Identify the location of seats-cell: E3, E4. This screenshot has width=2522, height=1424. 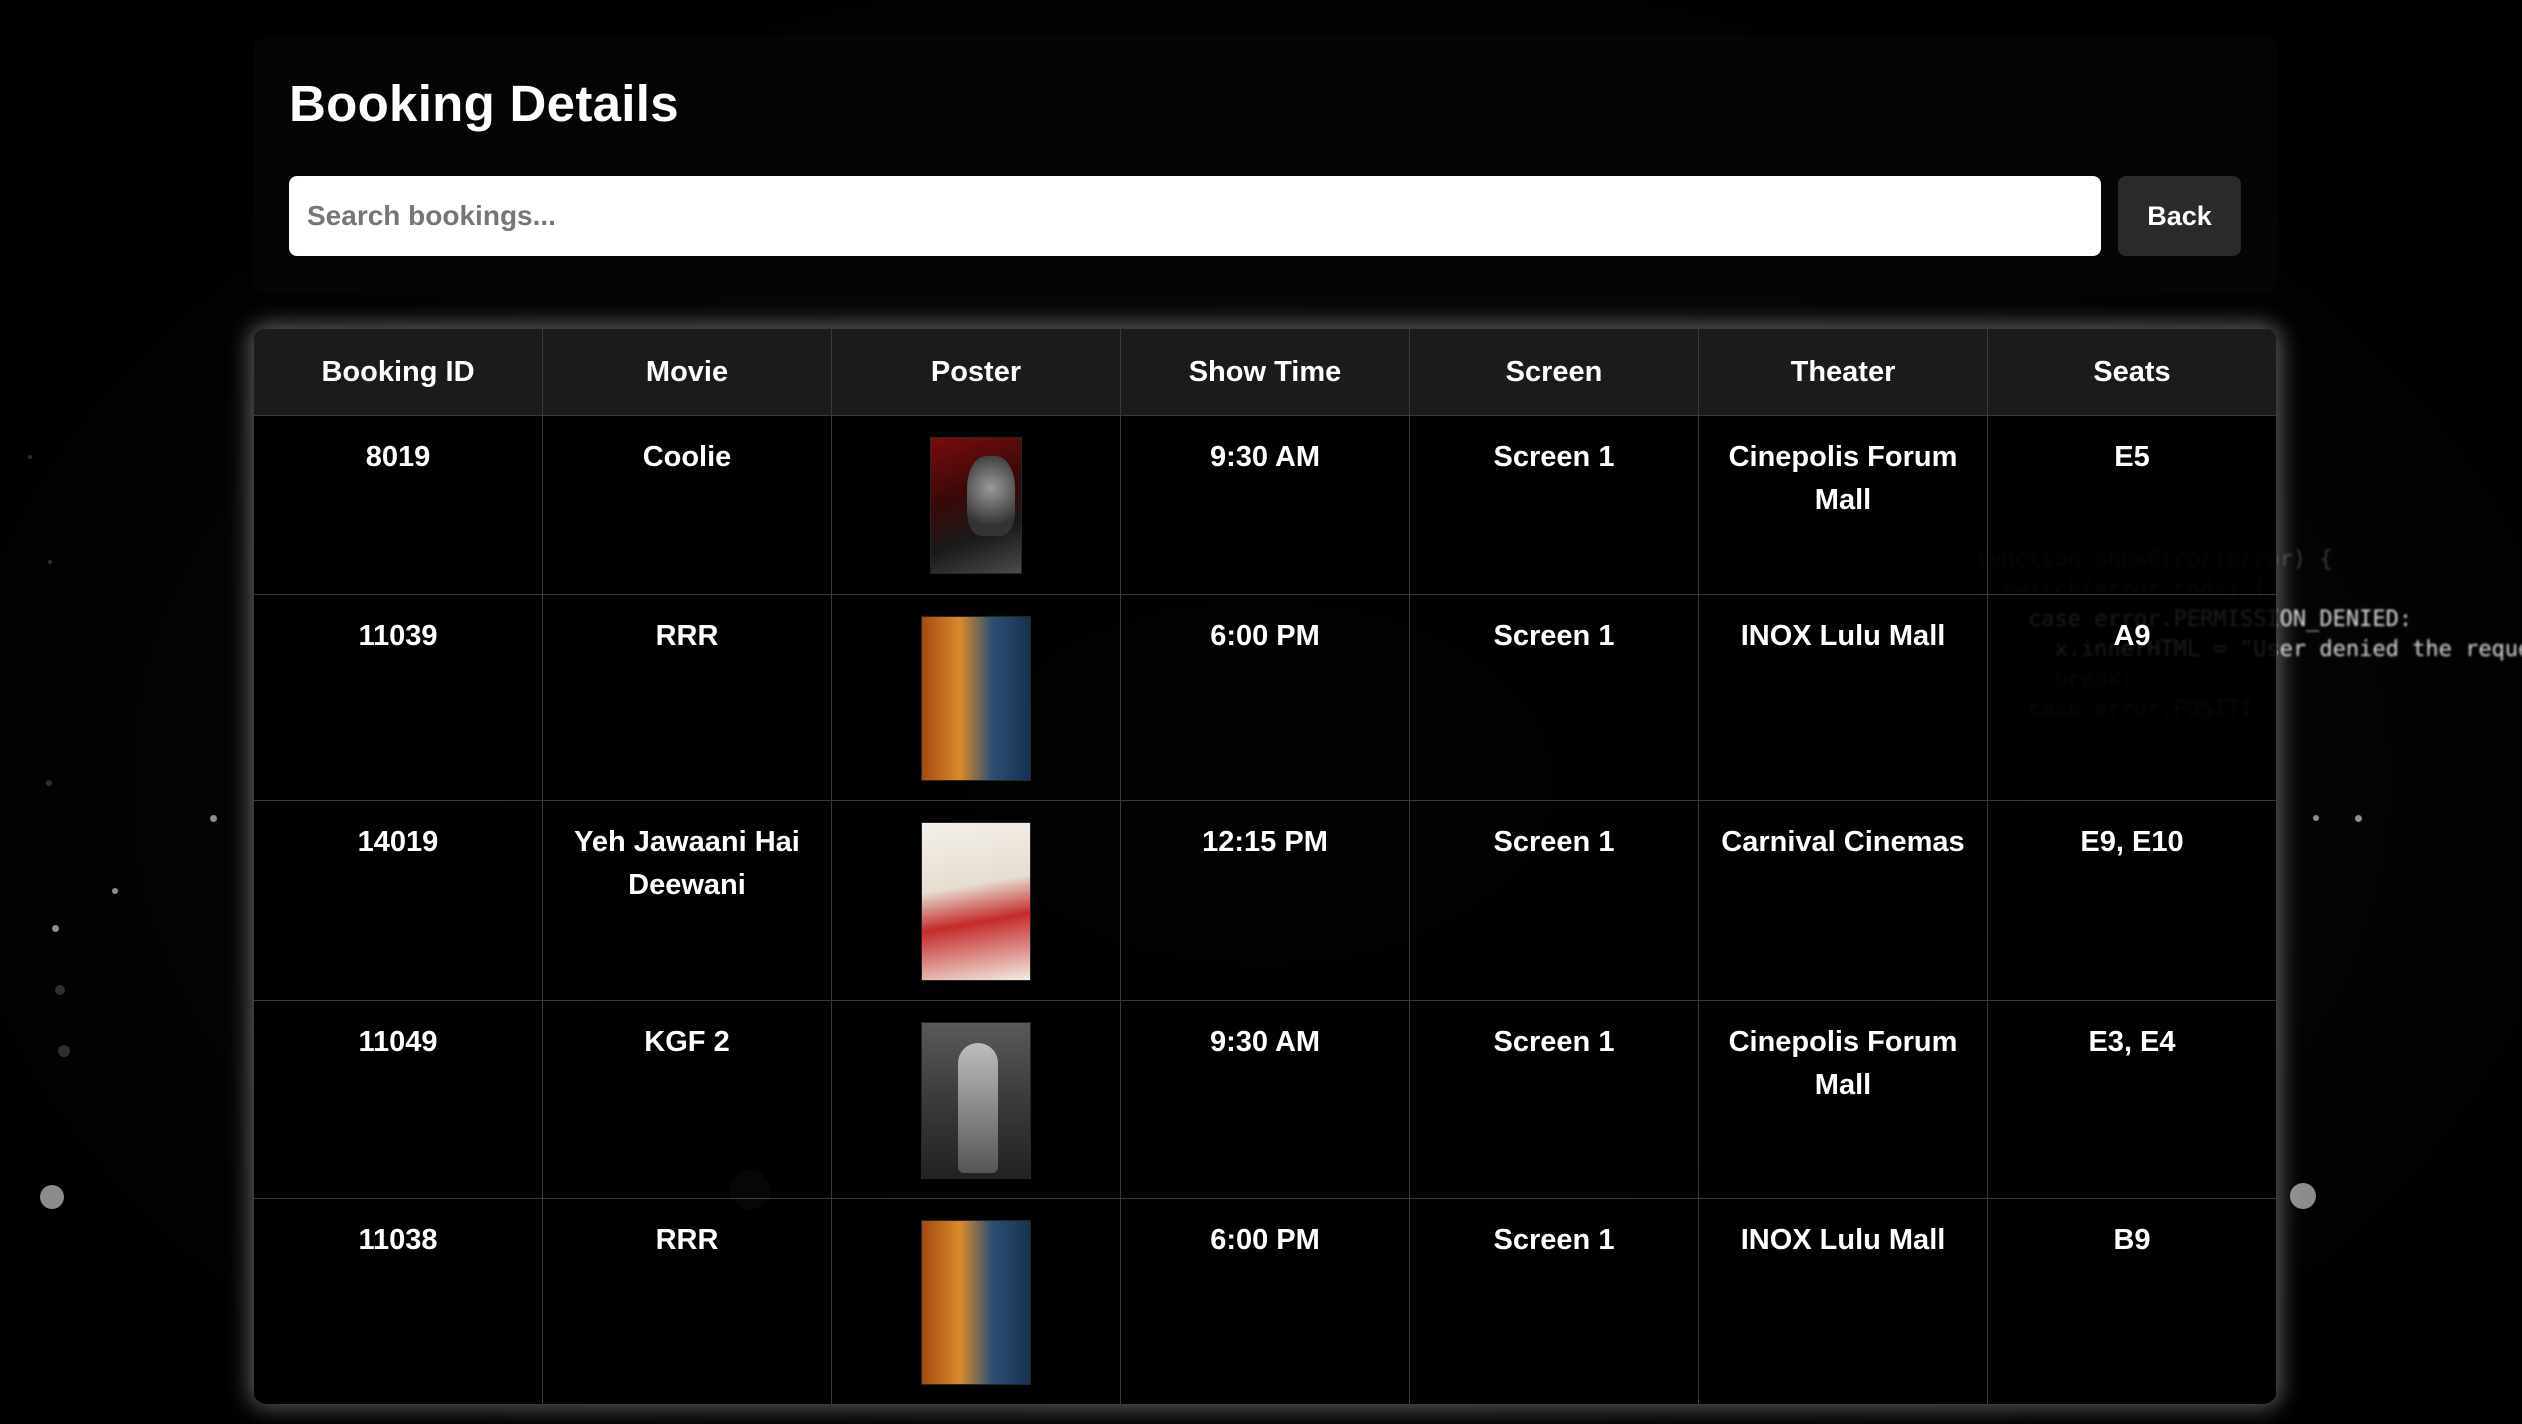
(2132, 1099).